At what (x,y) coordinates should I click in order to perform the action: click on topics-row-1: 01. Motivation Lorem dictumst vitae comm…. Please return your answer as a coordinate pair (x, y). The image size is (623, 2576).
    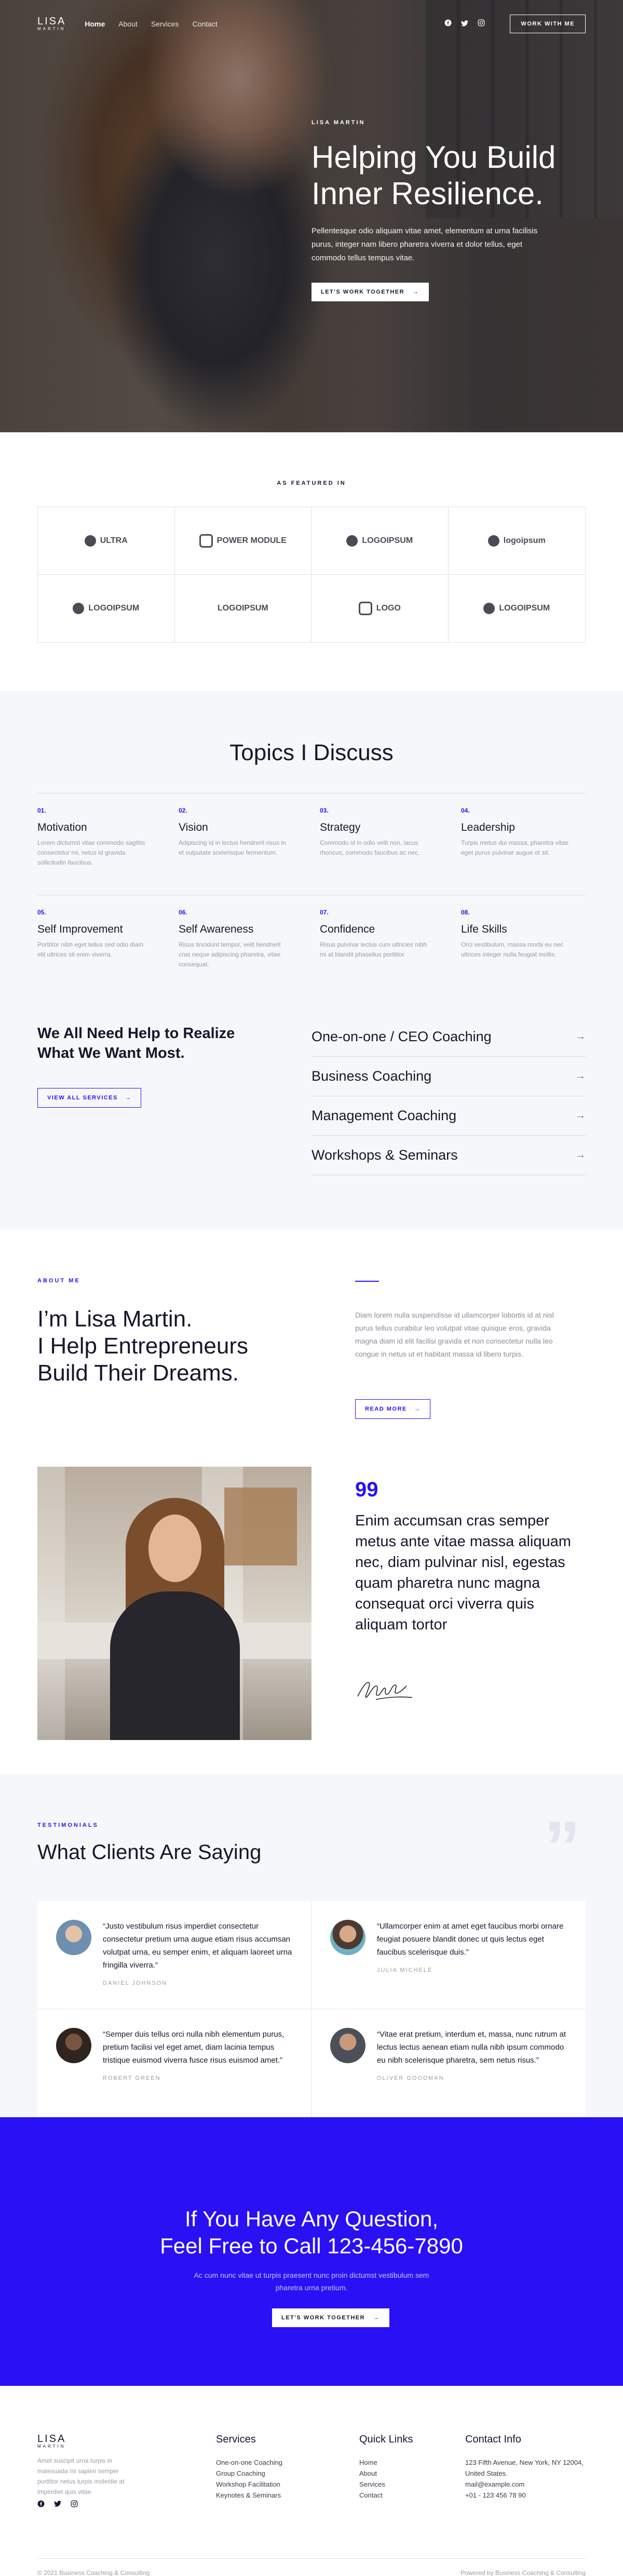
    Looking at the image, I should click on (311, 831).